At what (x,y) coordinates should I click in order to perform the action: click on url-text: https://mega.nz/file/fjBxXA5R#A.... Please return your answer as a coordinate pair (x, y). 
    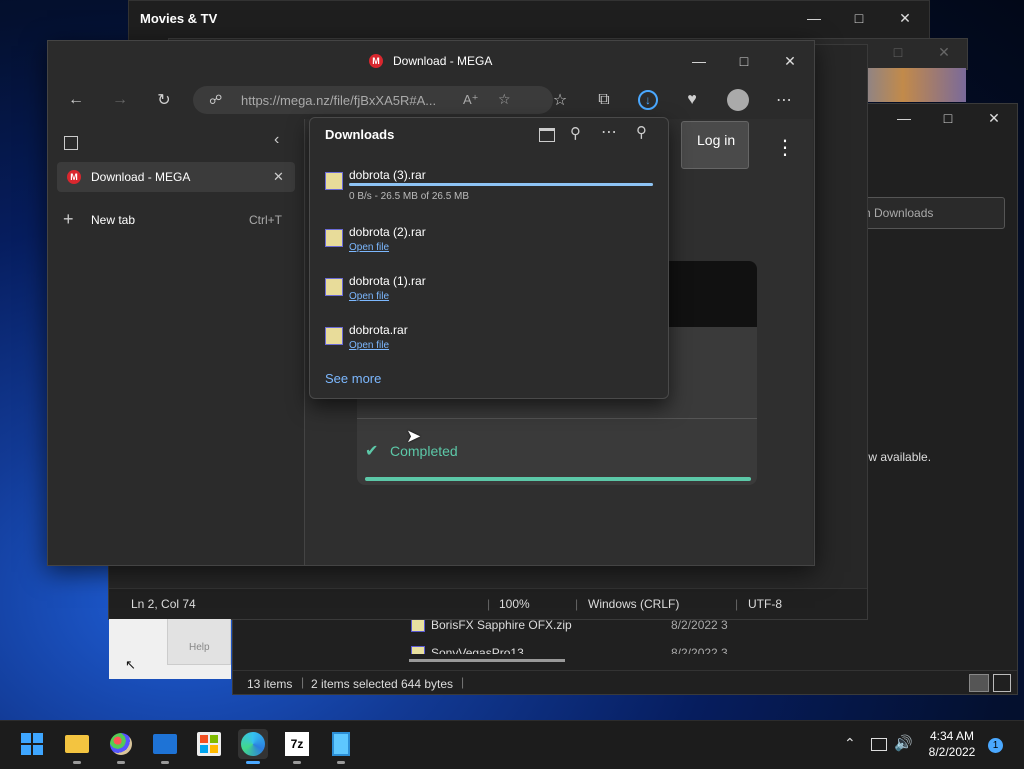
    Looking at the image, I should click on (338, 100).